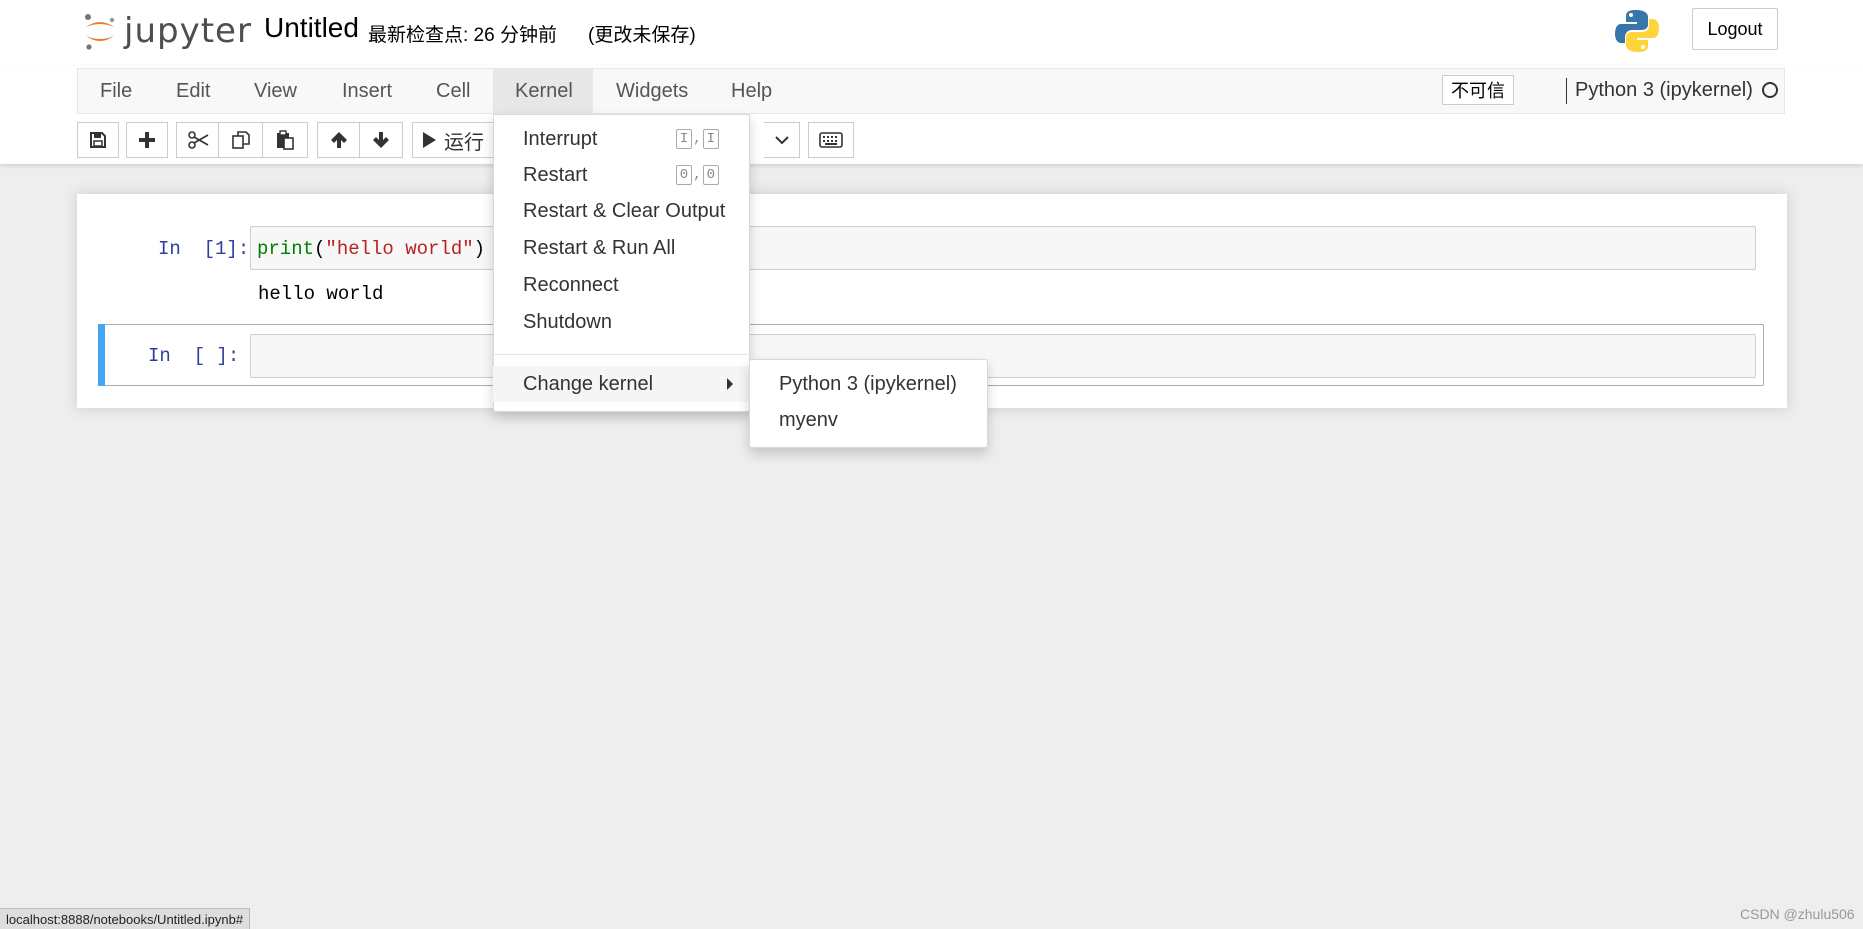 The width and height of the screenshot is (1863, 929). I want to click on play-icon, so click(429, 140).